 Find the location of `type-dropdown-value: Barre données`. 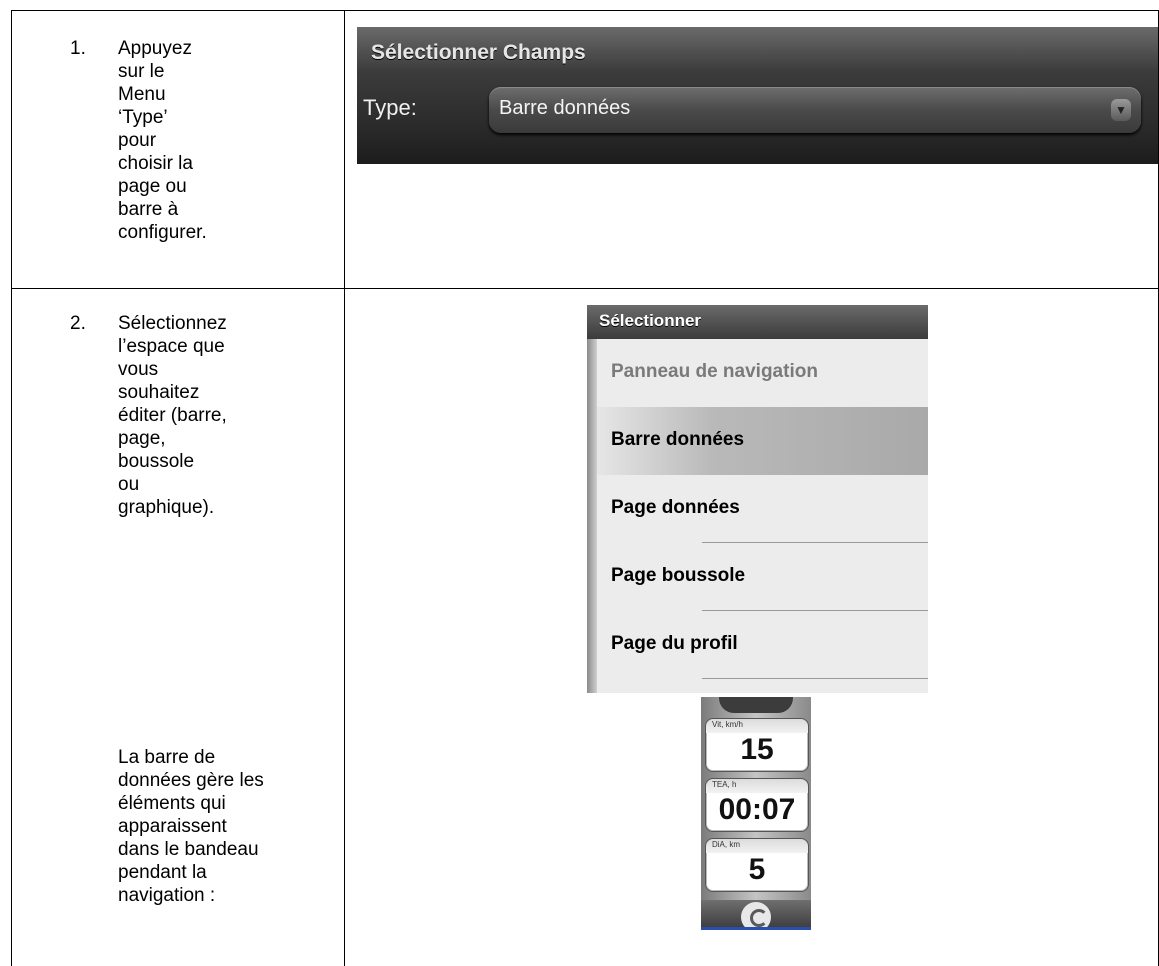

type-dropdown-value: Barre données is located at coordinates (565, 108).